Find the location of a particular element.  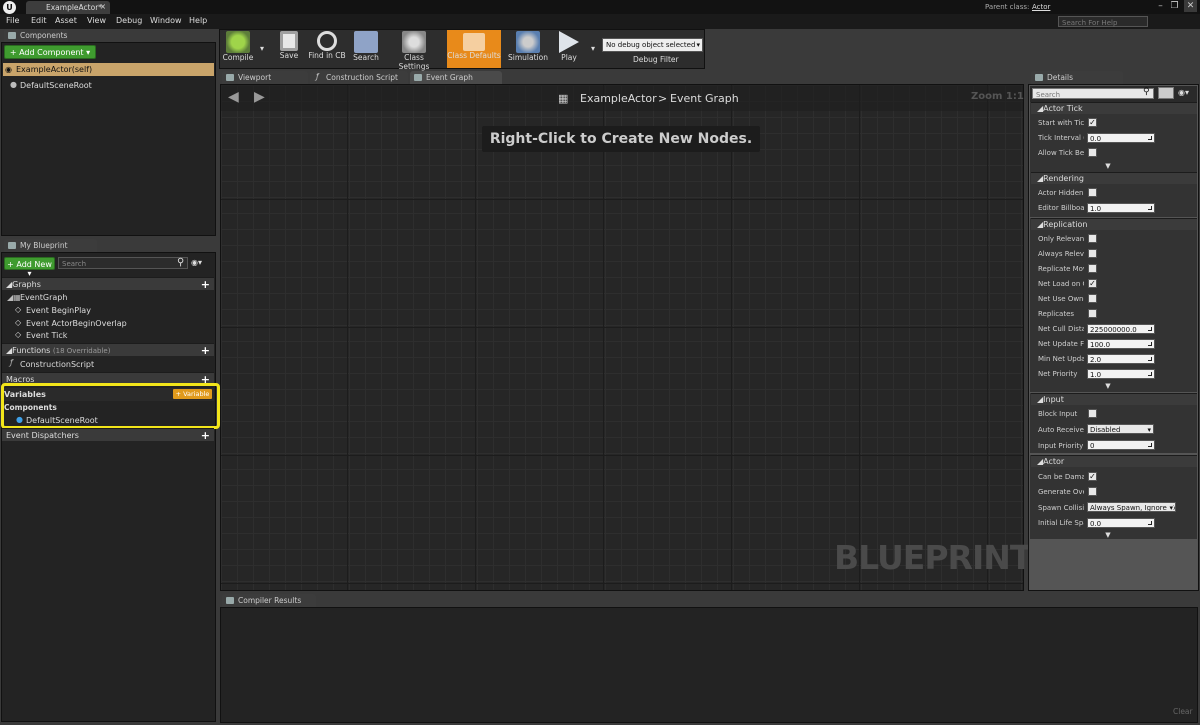

menu-help: Help is located at coordinates (198, 20).